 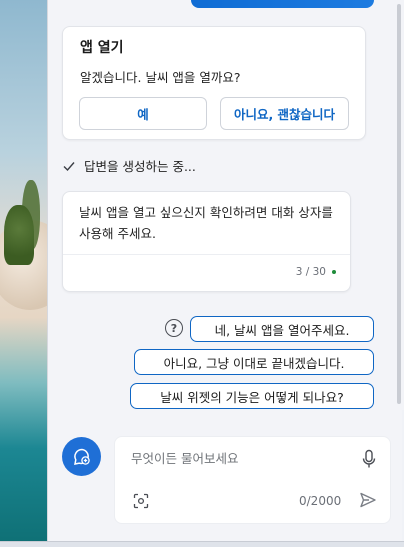 What do you see at coordinates (23, 273) in the screenshot?
I see `desktop-wallpaper` at bounding box center [23, 273].